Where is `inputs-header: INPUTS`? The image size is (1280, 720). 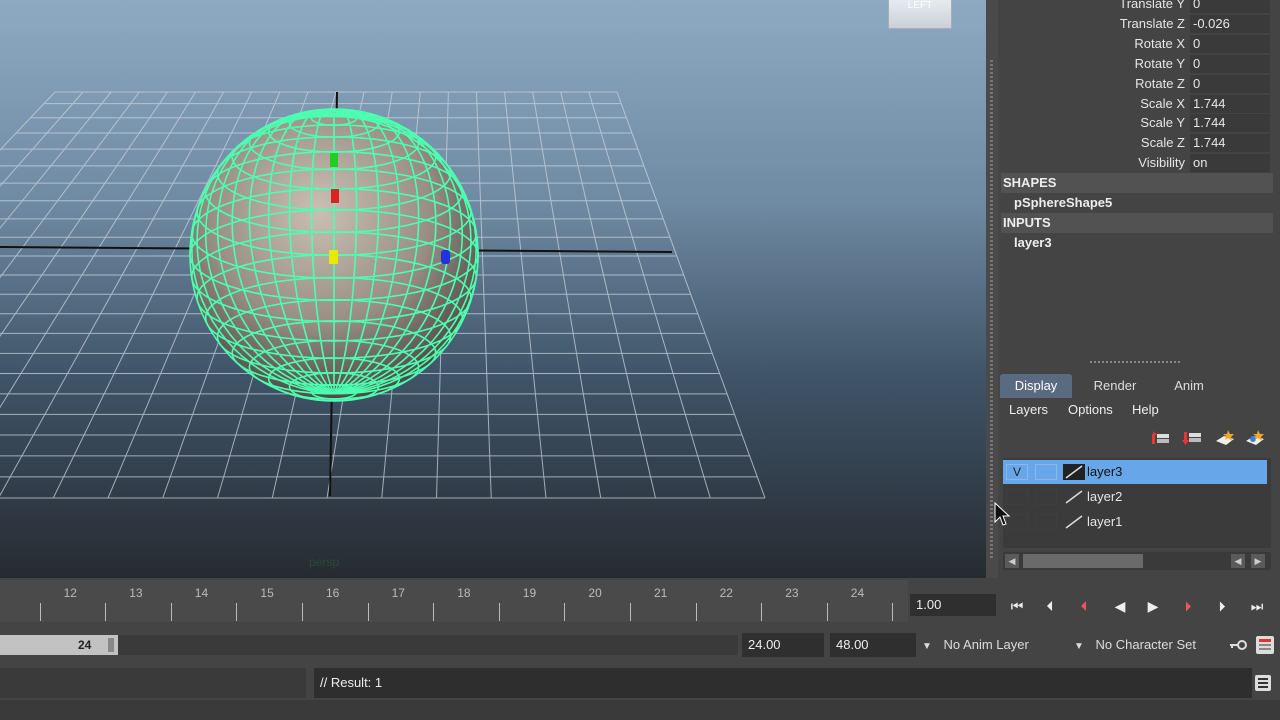
inputs-header: INPUTS is located at coordinates (1027, 222).